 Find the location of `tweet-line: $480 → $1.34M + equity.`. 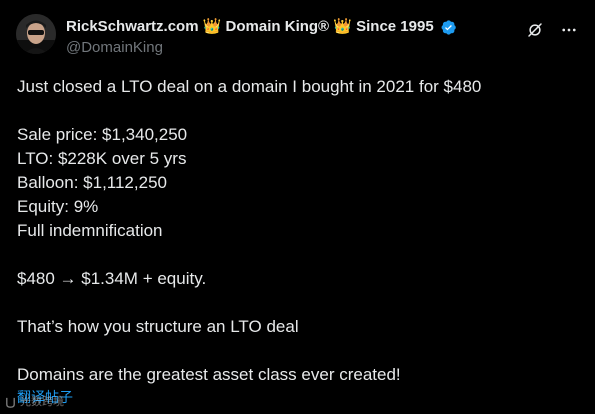

tweet-line: $480 → $1.34M + equity. is located at coordinates (112, 278).